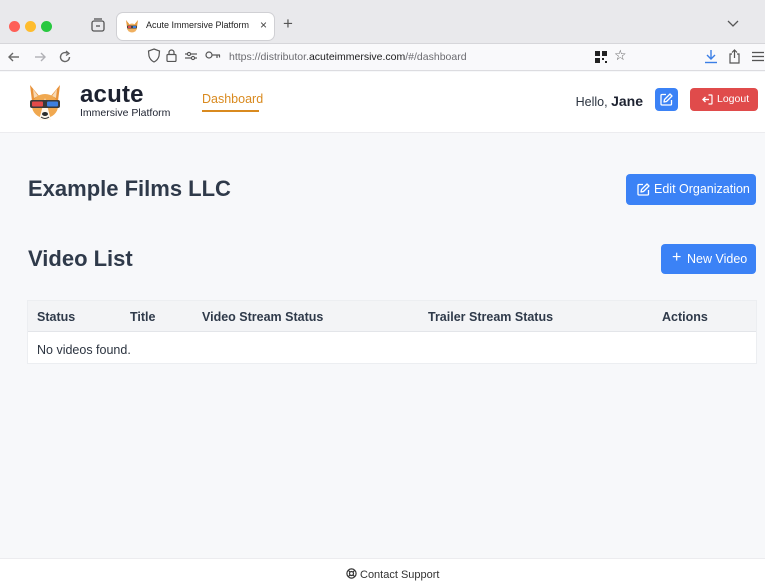 The width and height of the screenshot is (765, 587). Describe the element at coordinates (702, 189) in the screenshot. I see `edit-organization-label: Edit Organization` at that location.